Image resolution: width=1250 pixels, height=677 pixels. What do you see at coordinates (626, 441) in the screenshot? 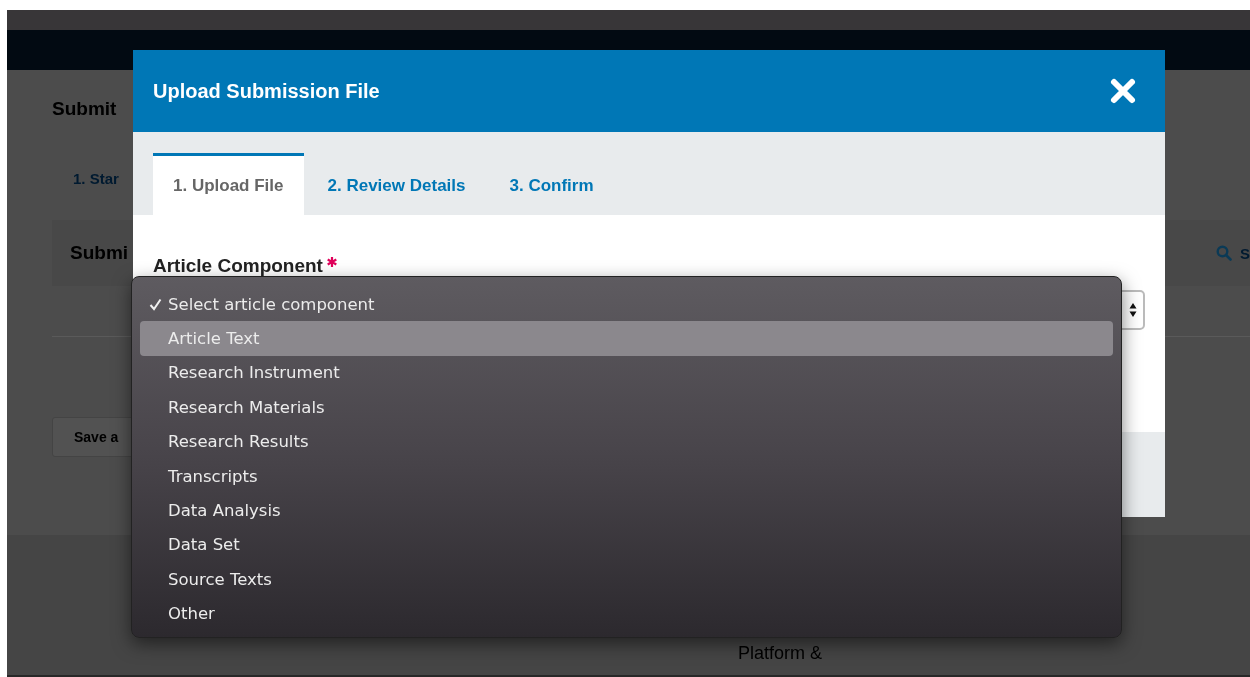
I see `dropdown-option: Research Results` at bounding box center [626, 441].